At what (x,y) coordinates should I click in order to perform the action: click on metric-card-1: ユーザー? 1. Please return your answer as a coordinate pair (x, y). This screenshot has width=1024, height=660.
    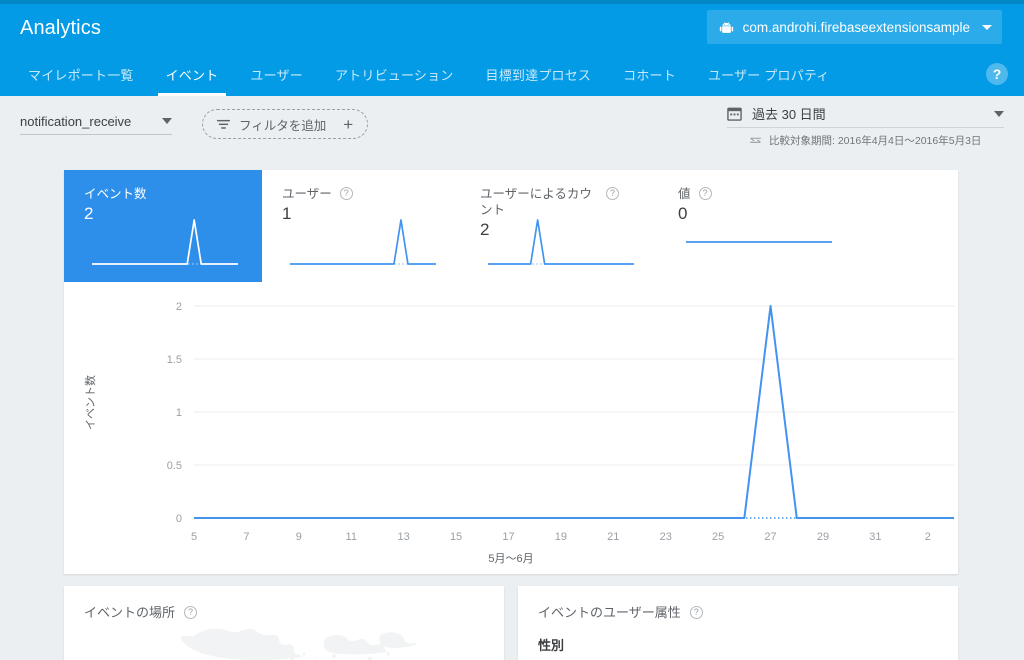
    Looking at the image, I should click on (361, 226).